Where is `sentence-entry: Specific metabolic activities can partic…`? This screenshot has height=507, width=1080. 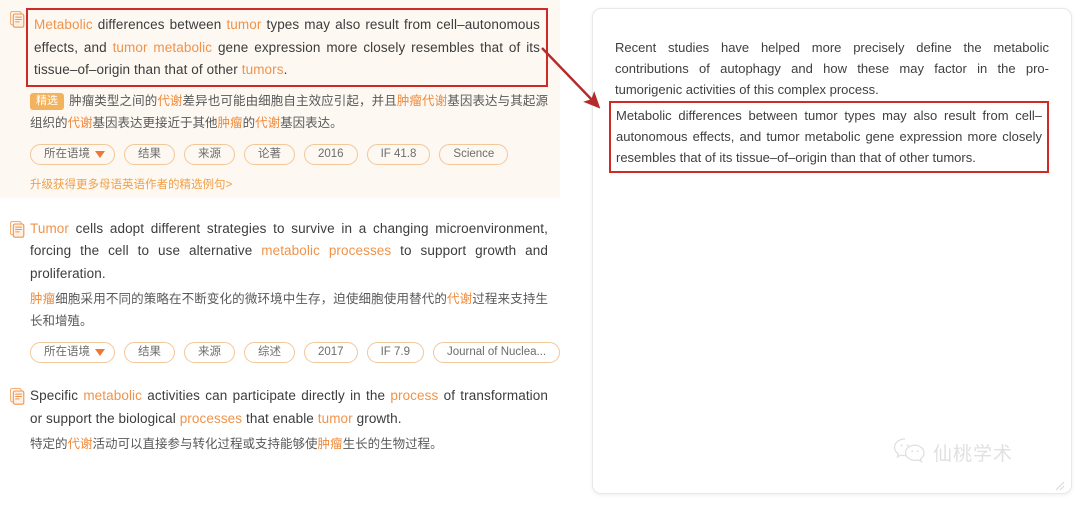
sentence-entry: Specific metabolic activities can partic… is located at coordinates (280, 419).